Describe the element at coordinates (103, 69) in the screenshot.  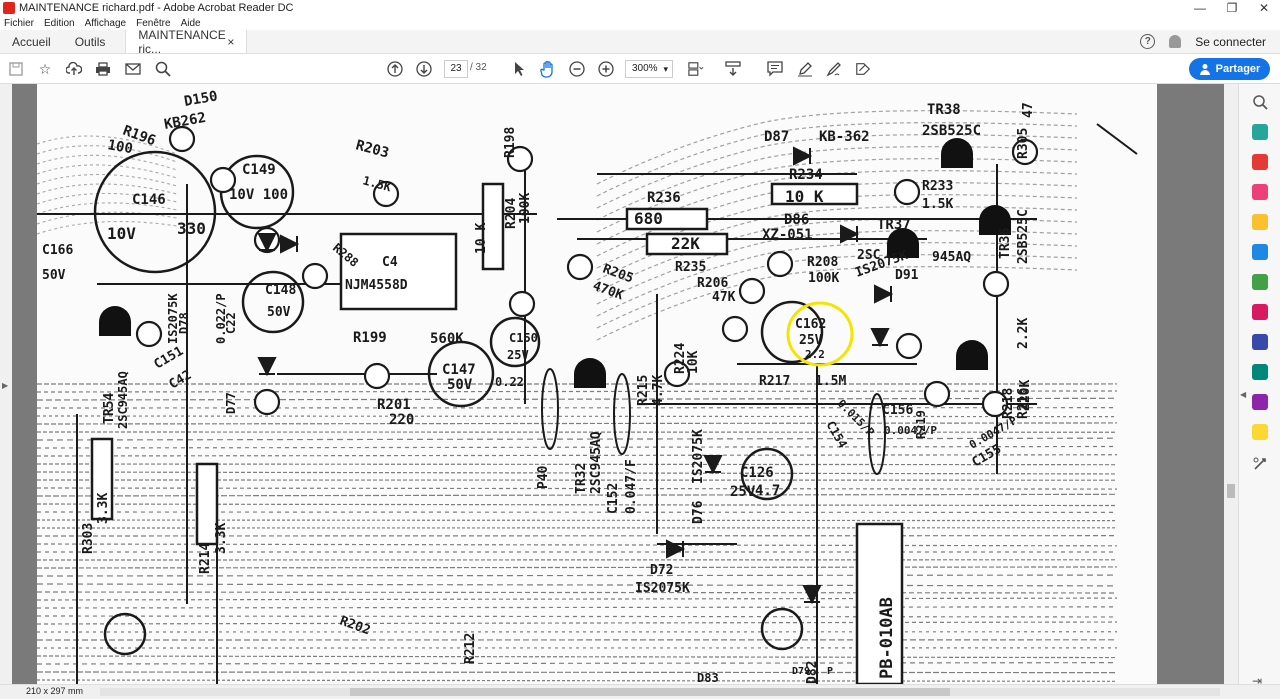
I see `print-icon` at that location.